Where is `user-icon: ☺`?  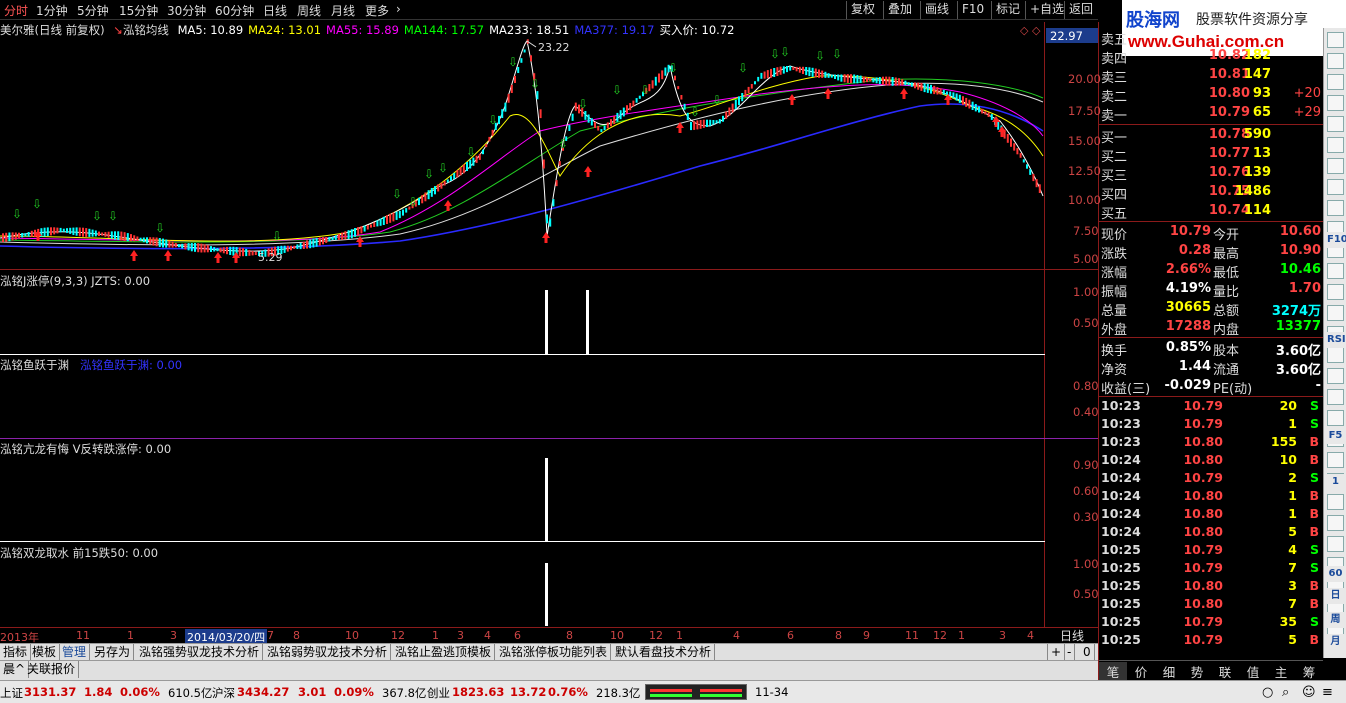
user-icon: ☺ is located at coordinates (1309, 692).